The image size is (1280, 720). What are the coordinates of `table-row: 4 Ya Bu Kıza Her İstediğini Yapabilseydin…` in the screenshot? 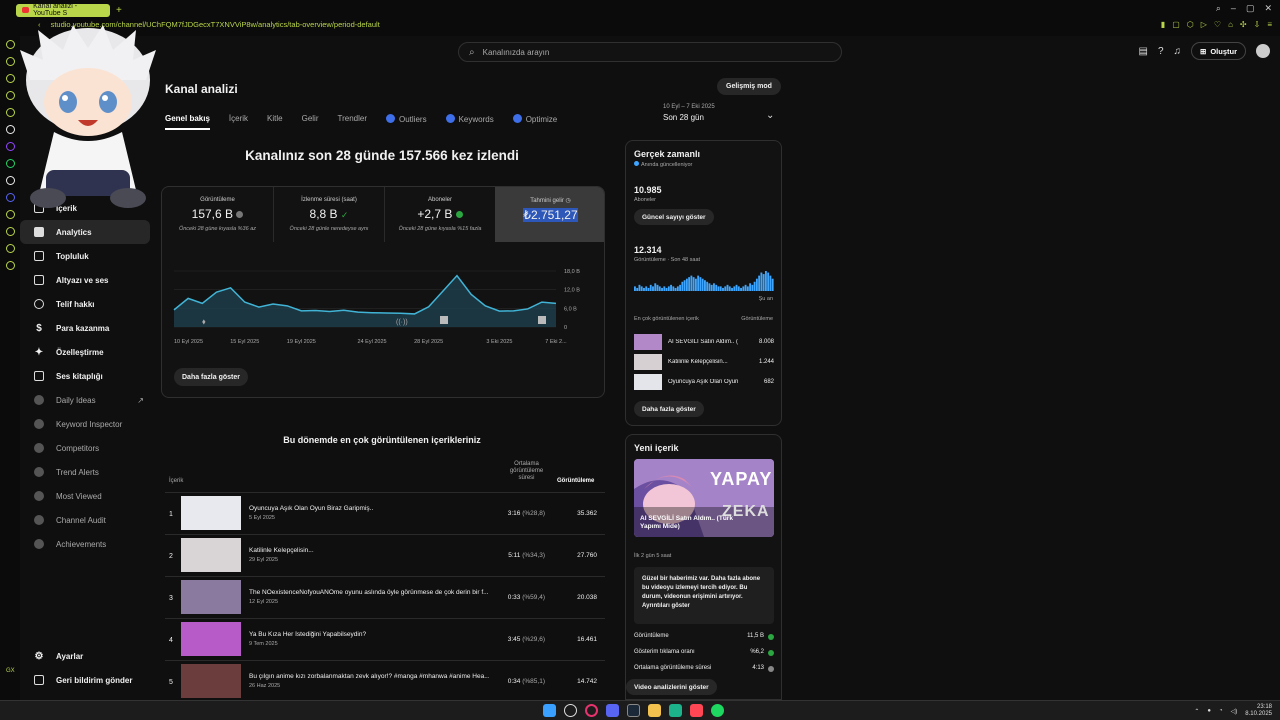 It's located at (385, 639).